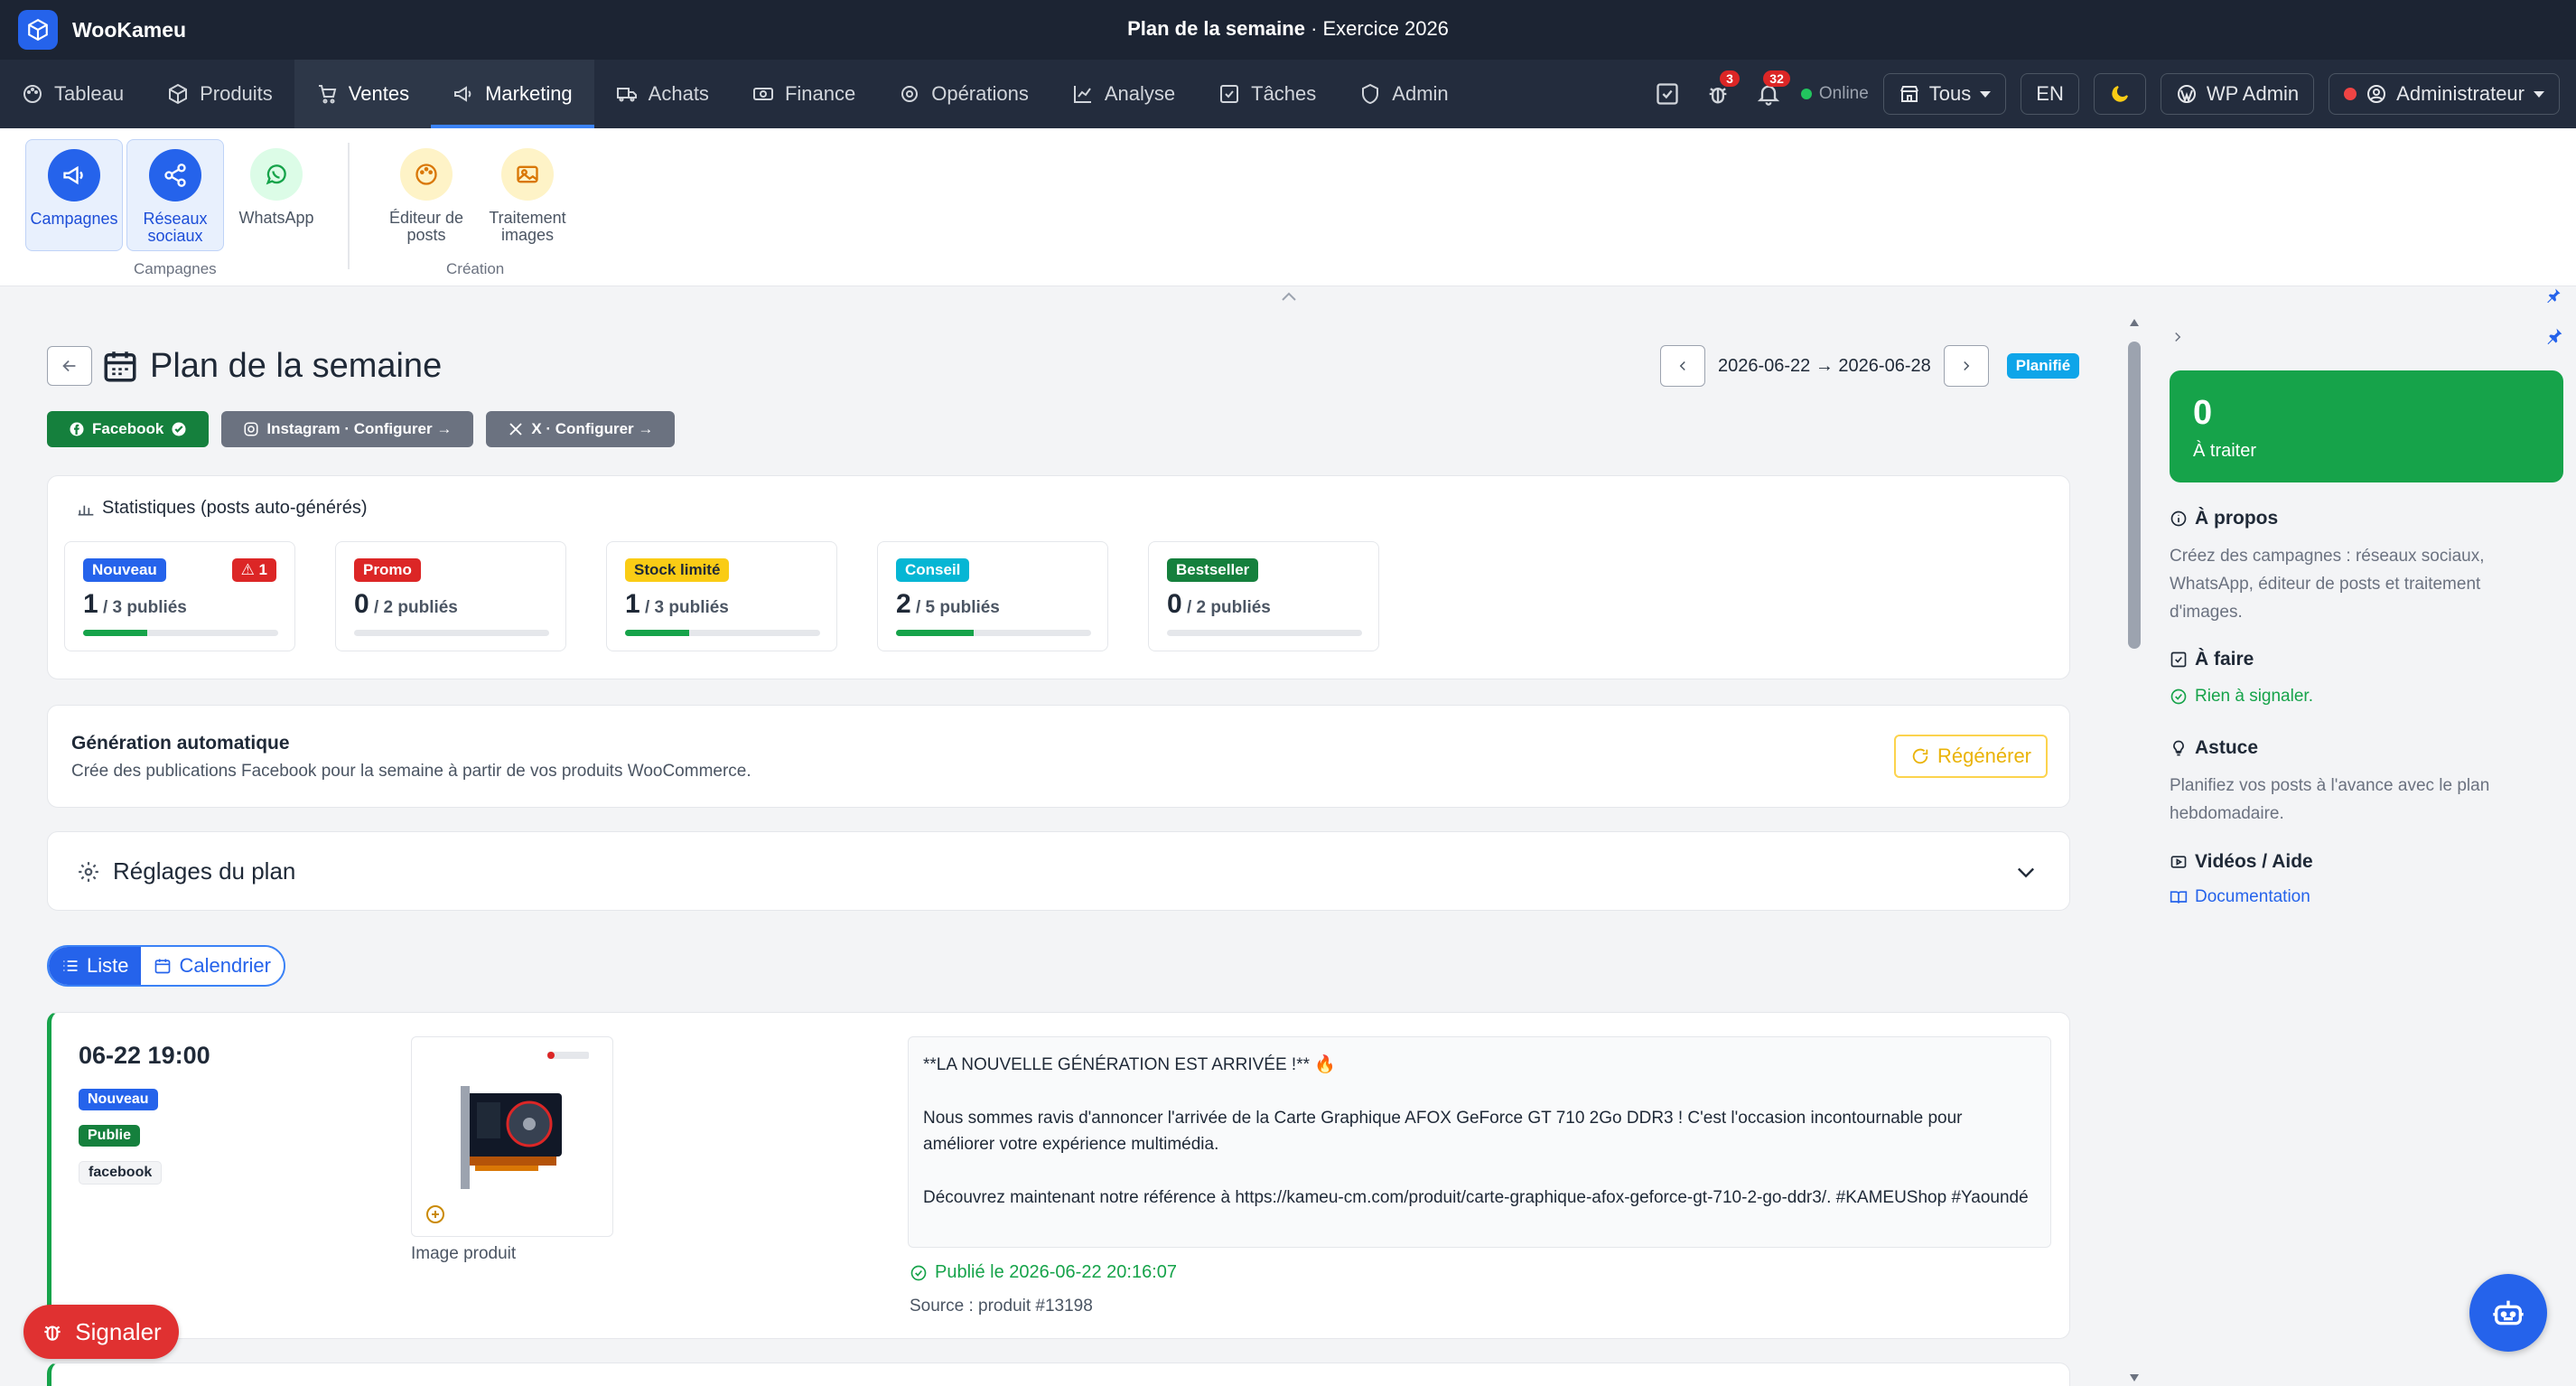 Image resolution: width=2576 pixels, height=1386 pixels. I want to click on arrow-left-icon, so click(69, 366).